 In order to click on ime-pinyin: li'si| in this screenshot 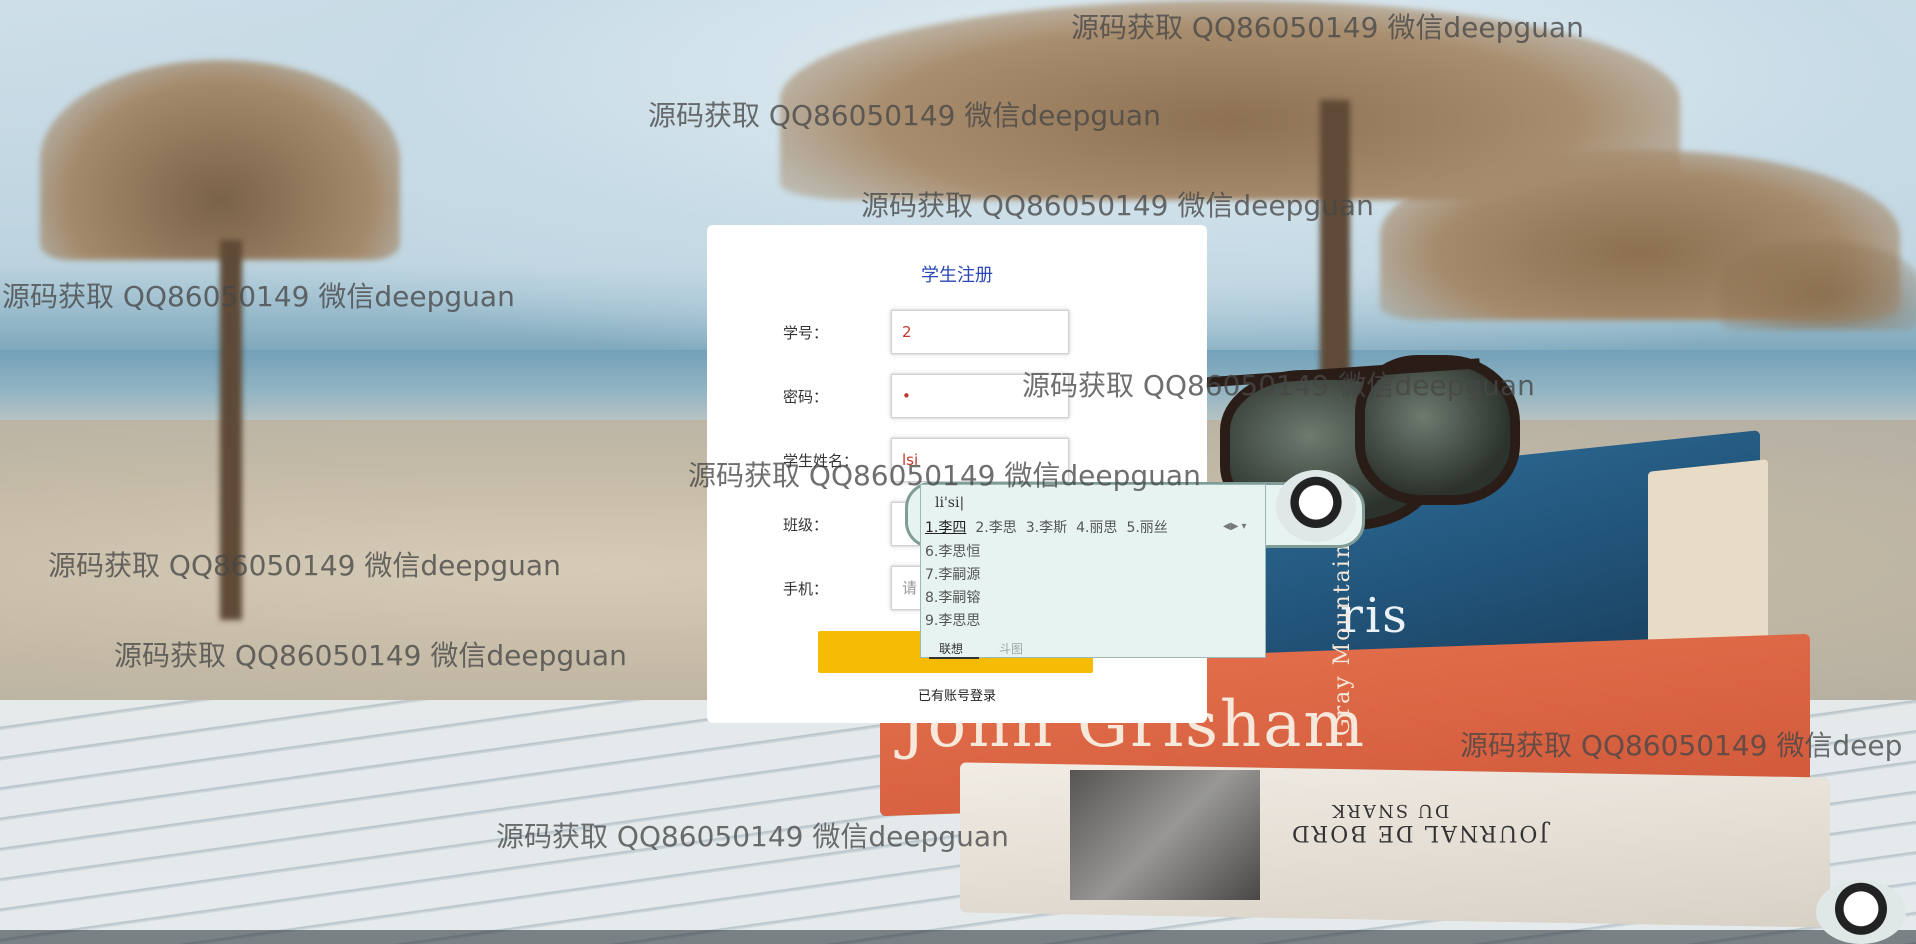, I will do `click(950, 503)`.